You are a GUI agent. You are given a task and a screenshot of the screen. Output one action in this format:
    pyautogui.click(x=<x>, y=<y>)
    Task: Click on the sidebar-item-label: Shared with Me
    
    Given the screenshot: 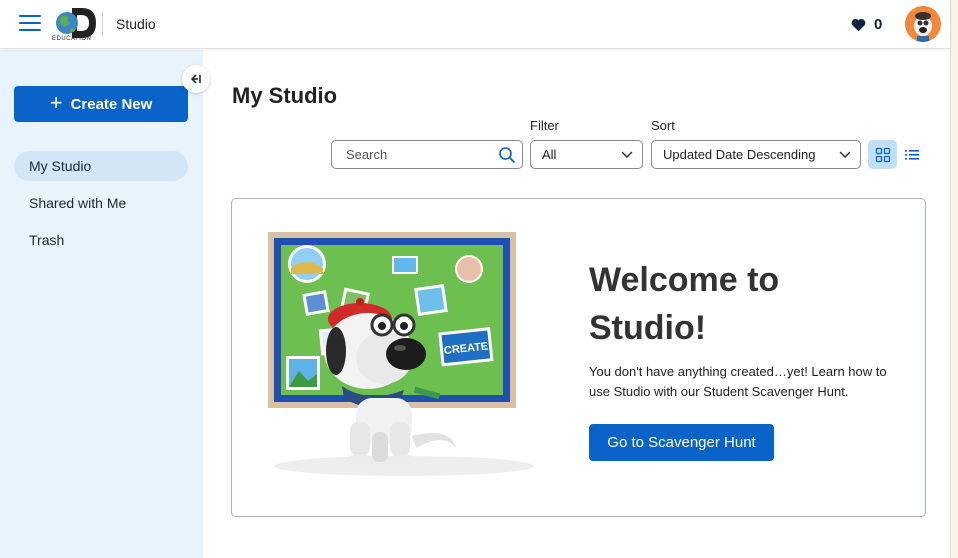 What is the action you would take?
    pyautogui.click(x=78, y=203)
    